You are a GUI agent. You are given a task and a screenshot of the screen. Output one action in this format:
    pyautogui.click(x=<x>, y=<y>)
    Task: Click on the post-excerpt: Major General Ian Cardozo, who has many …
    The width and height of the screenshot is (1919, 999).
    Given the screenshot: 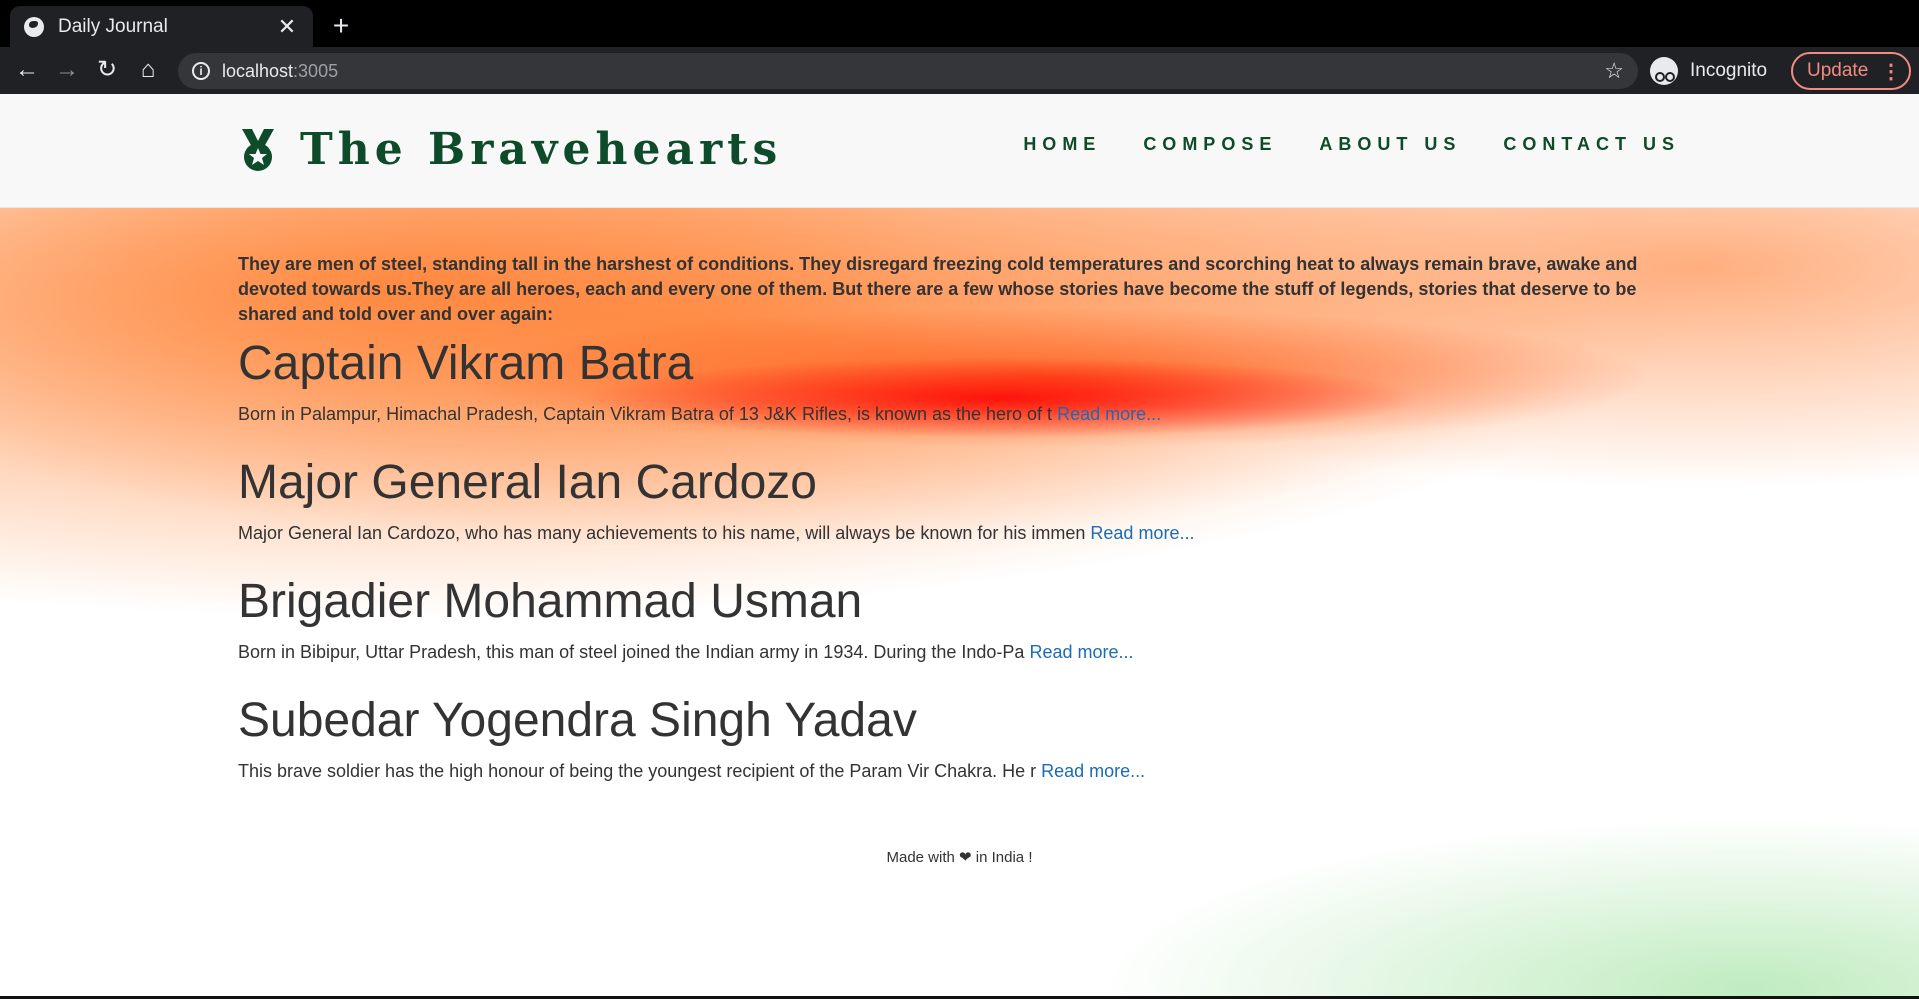 What is the action you would take?
    pyautogui.click(x=716, y=533)
    